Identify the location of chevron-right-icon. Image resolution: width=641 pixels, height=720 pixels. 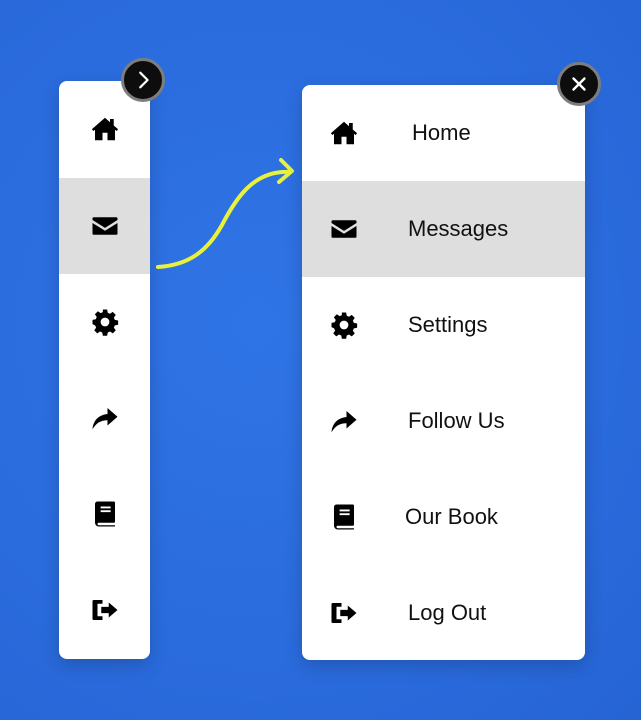
(144, 80).